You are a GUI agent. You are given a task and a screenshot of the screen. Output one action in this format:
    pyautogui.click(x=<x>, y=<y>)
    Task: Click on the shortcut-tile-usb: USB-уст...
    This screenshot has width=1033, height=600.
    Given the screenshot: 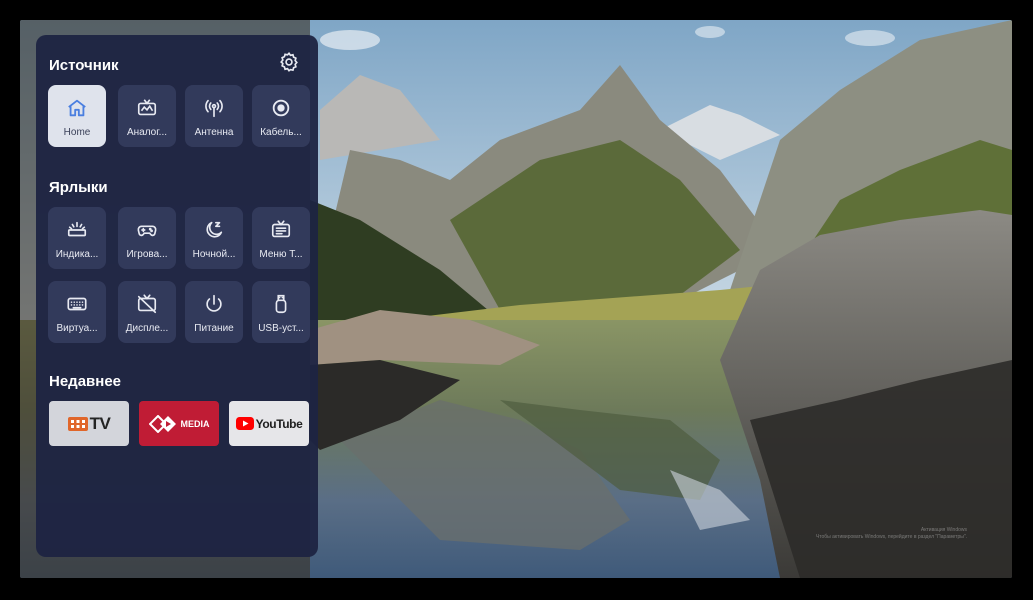 What is the action you would take?
    pyautogui.click(x=281, y=312)
    